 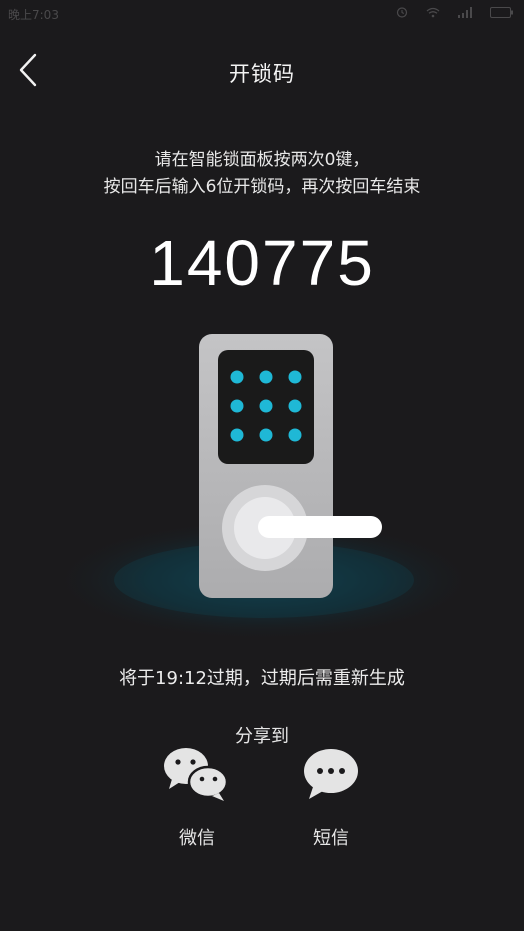 I want to click on share-sms-button: 短信, so click(x=331, y=799).